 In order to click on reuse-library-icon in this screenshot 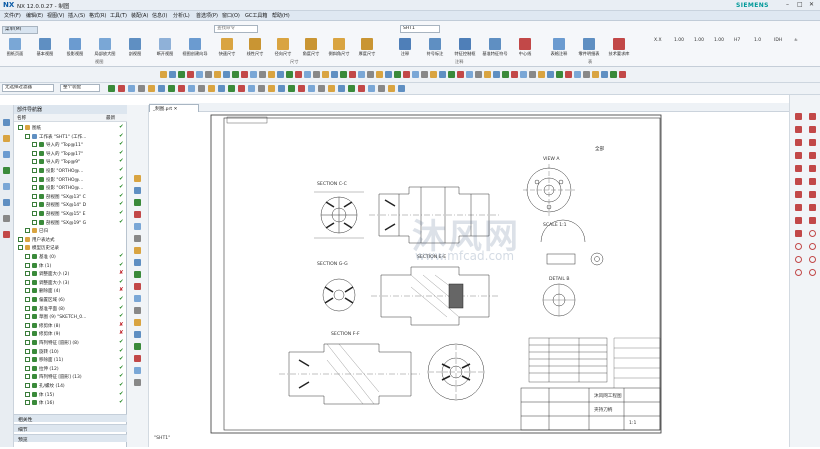, I will do `click(6, 170)`.